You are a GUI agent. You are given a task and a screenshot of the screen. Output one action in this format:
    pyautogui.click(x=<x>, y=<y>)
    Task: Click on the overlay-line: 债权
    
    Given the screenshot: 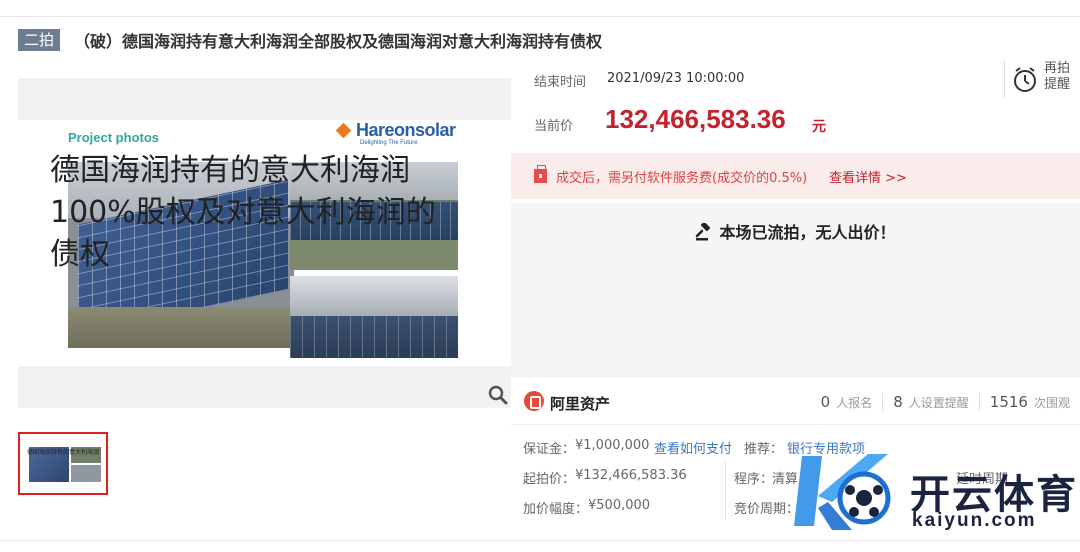 What is the action you would take?
    pyautogui.click(x=80, y=254)
    